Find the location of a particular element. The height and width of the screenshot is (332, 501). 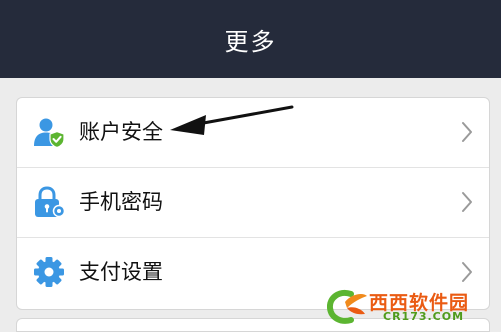

page-title: 更多 is located at coordinates (250, 41).